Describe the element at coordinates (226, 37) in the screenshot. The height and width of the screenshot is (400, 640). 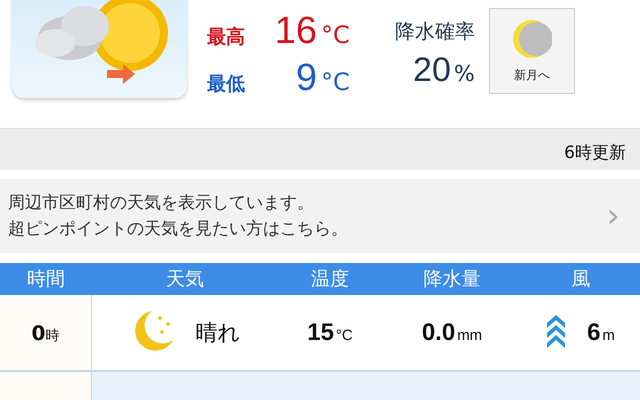
I see `temp-label: 最高` at that location.